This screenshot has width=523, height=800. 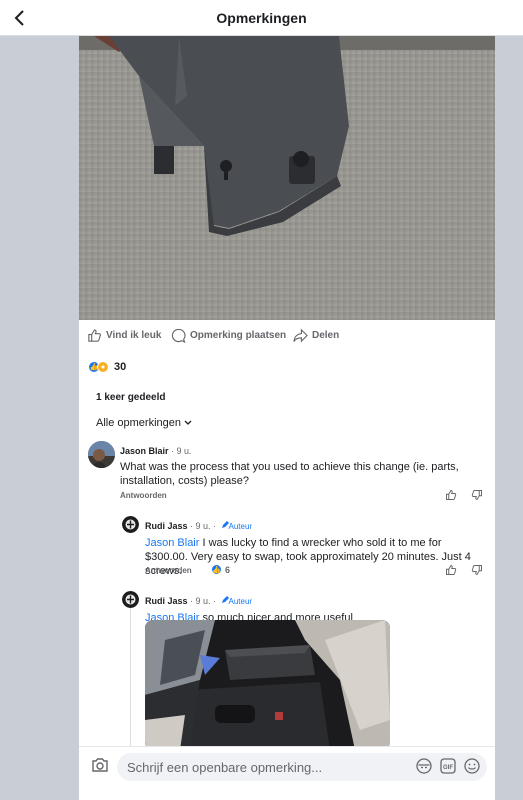 I want to click on comment-reaction-count: 6, so click(x=228, y=569).